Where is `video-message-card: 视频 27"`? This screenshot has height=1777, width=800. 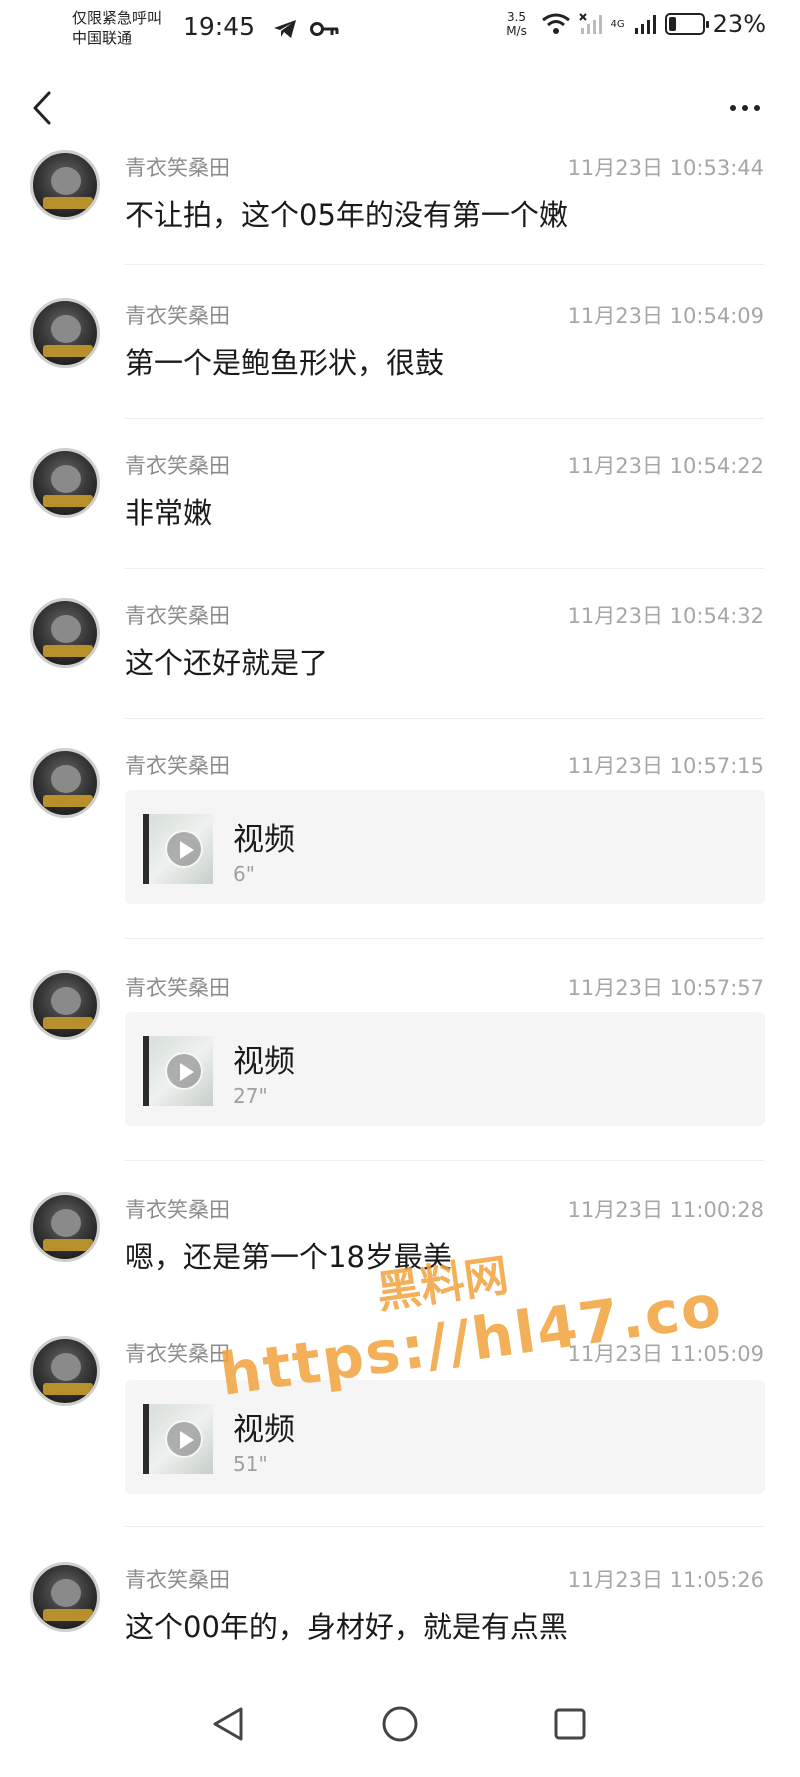
video-message-card: 视频 27" is located at coordinates (445, 1069).